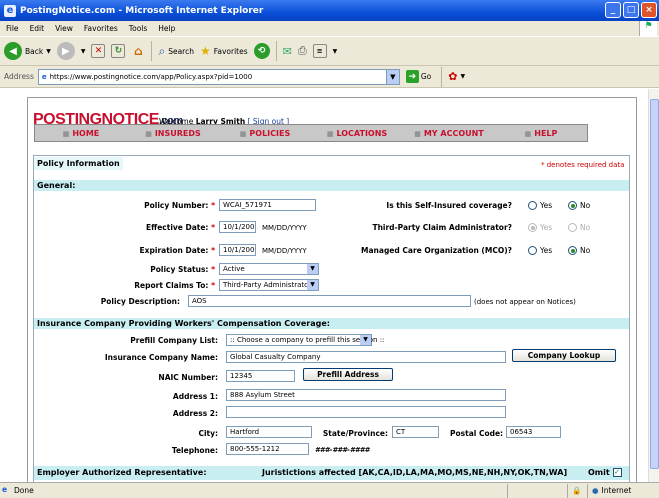 Image resolution: width=659 pixels, height=498 pixels. I want to click on nav-policies: ▦ POLICIES, so click(265, 133).